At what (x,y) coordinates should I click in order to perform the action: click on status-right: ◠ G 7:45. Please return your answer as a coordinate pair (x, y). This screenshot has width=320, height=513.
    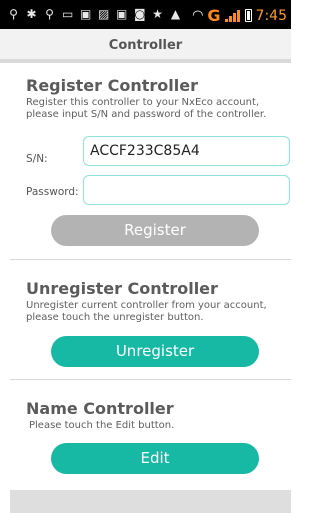
    Looking at the image, I should click on (239, 15).